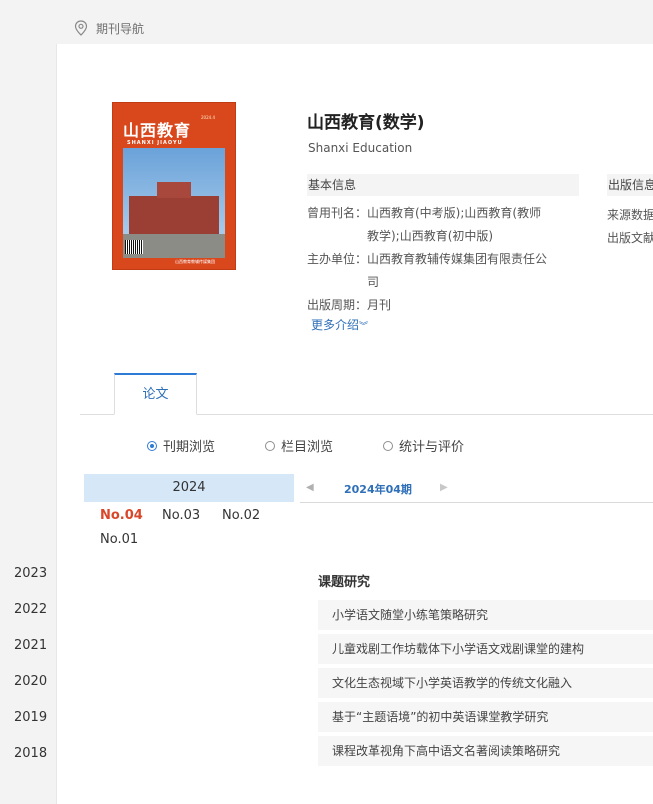 This screenshot has height=804, width=653. What do you see at coordinates (30, 573) in the screenshot?
I see `year-link: 2023` at bounding box center [30, 573].